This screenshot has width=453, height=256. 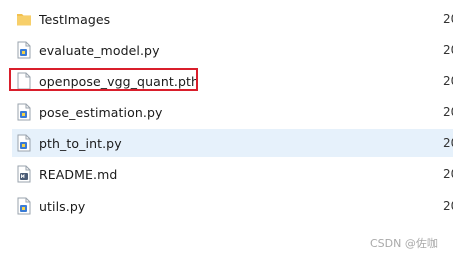 I want to click on file-name: openpose_vgg_quant.pth, so click(x=119, y=81).